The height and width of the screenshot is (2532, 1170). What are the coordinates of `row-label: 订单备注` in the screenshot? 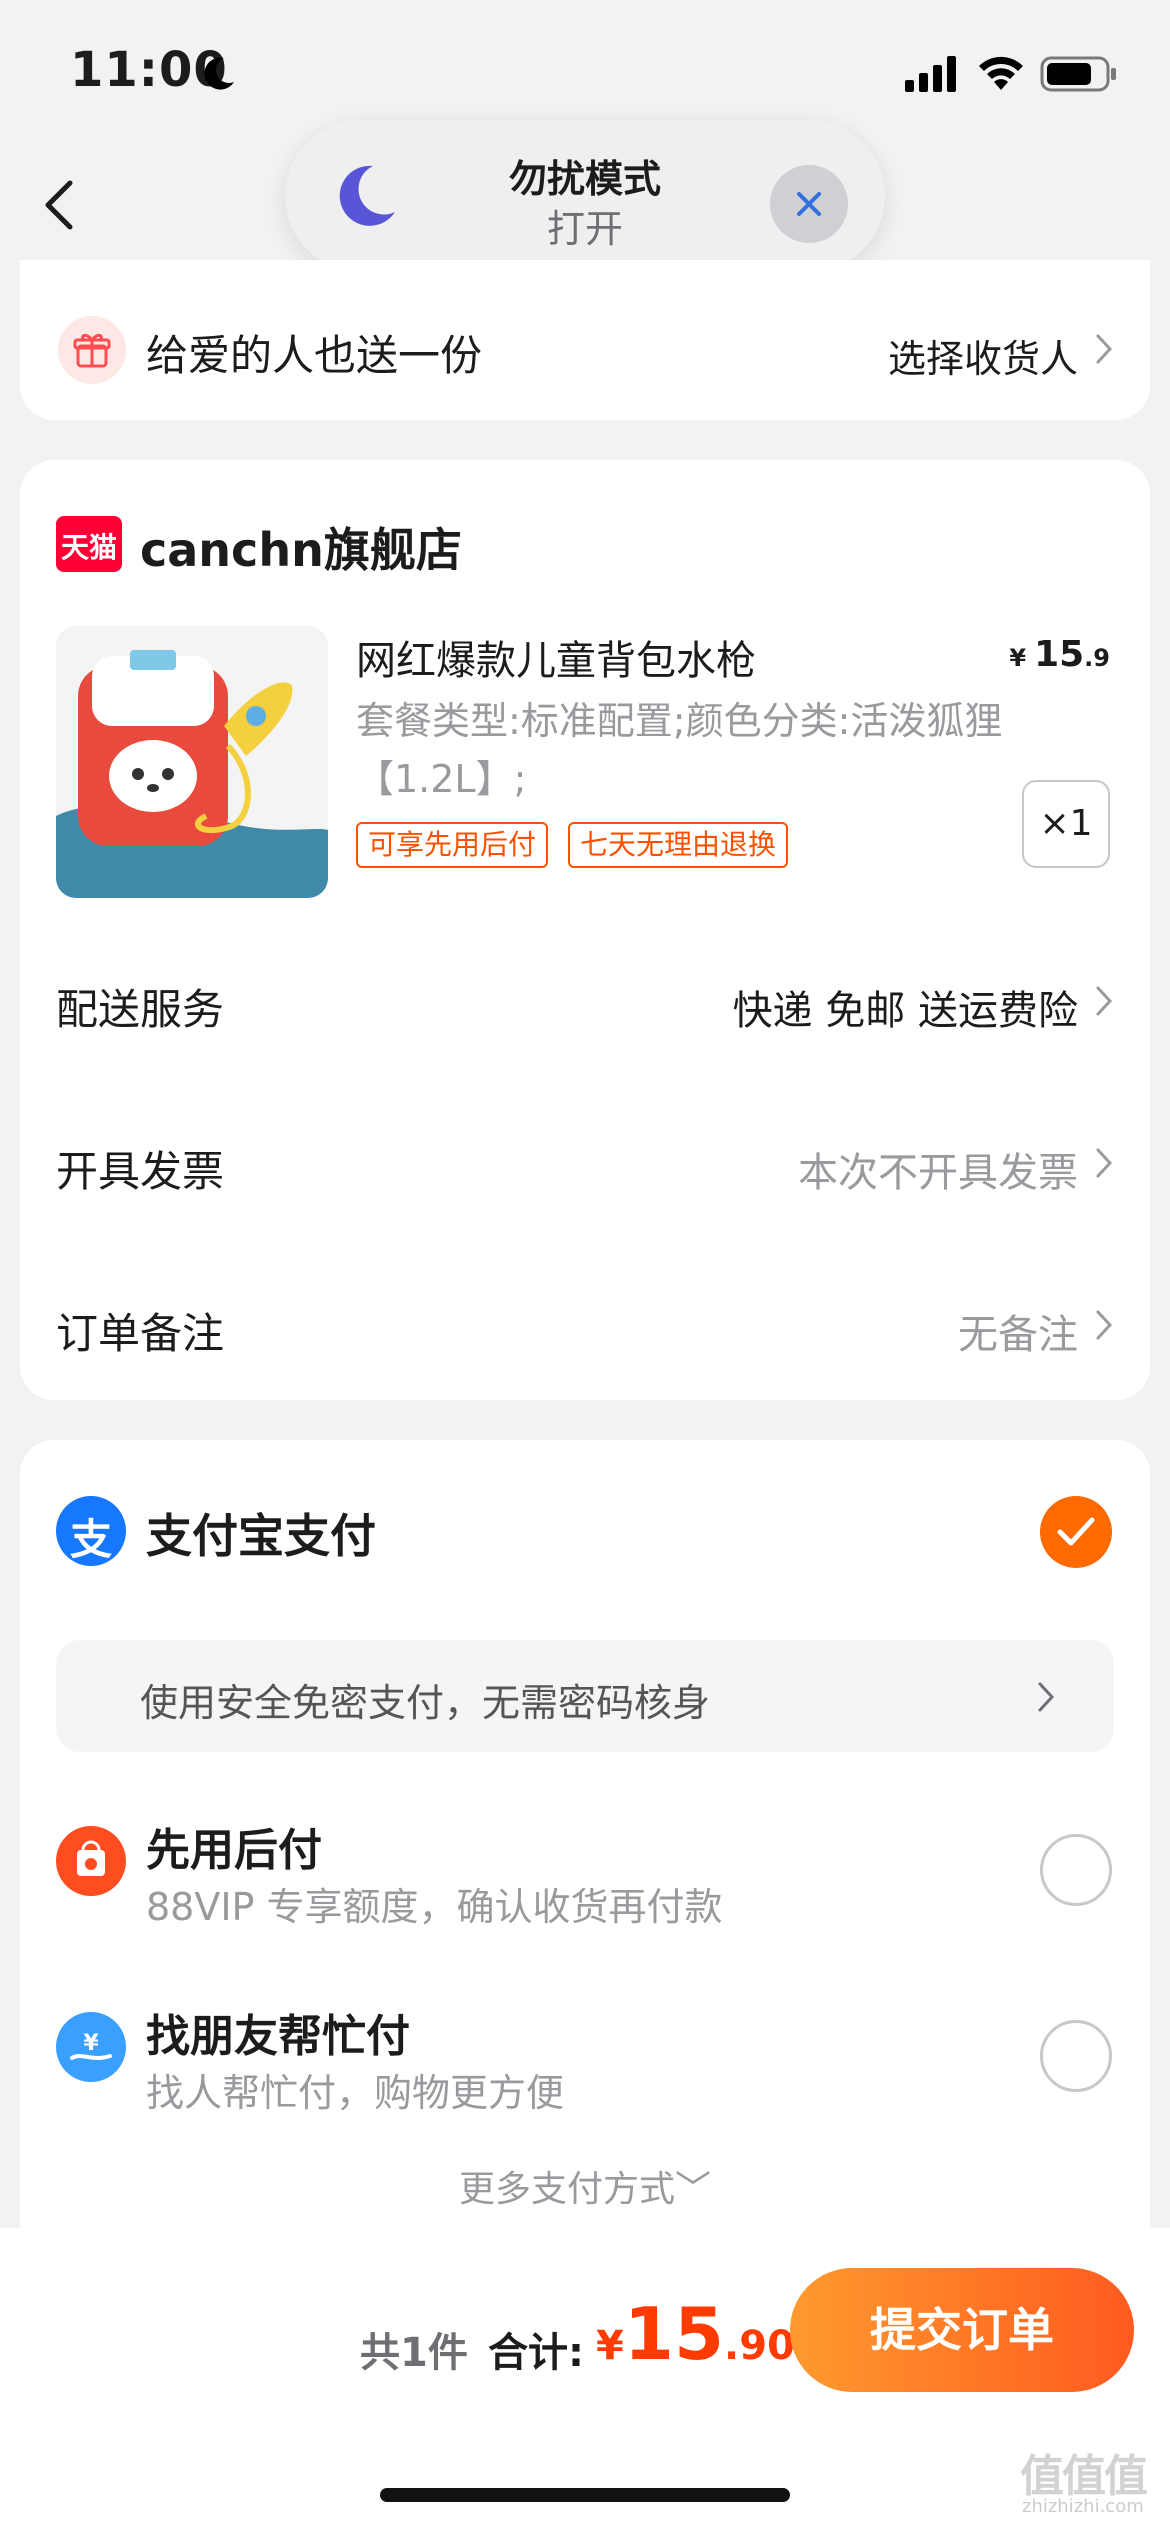 It's located at (140, 1333).